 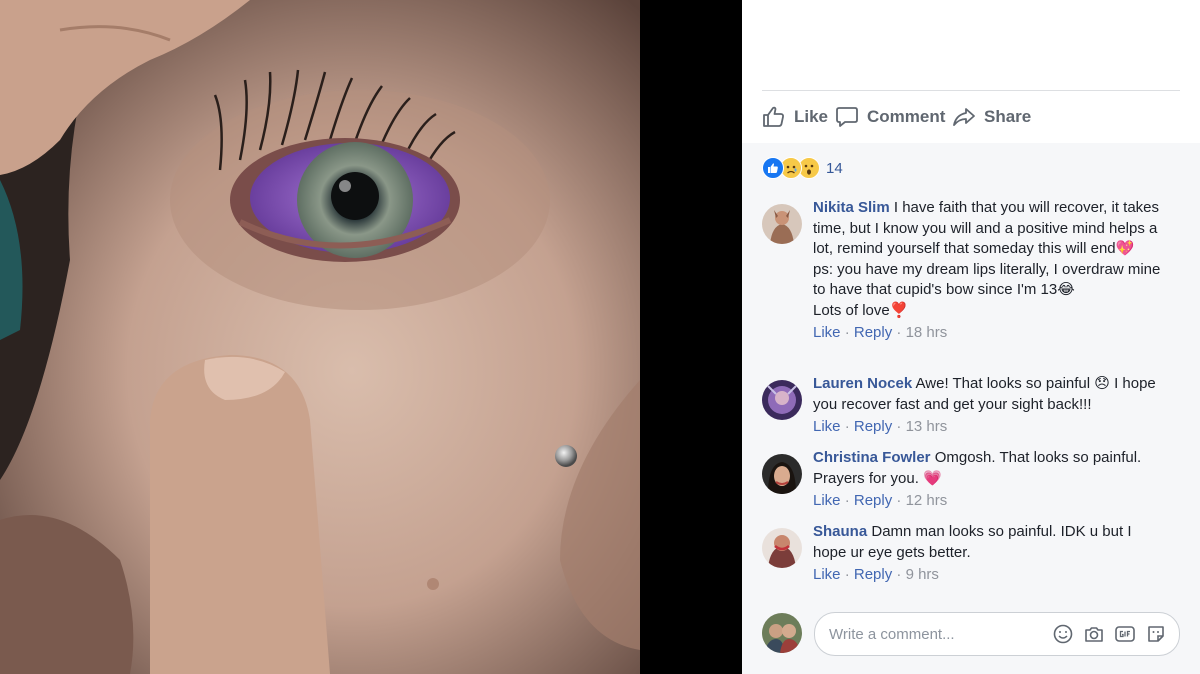 I want to click on share-button: Share, so click(x=991, y=117).